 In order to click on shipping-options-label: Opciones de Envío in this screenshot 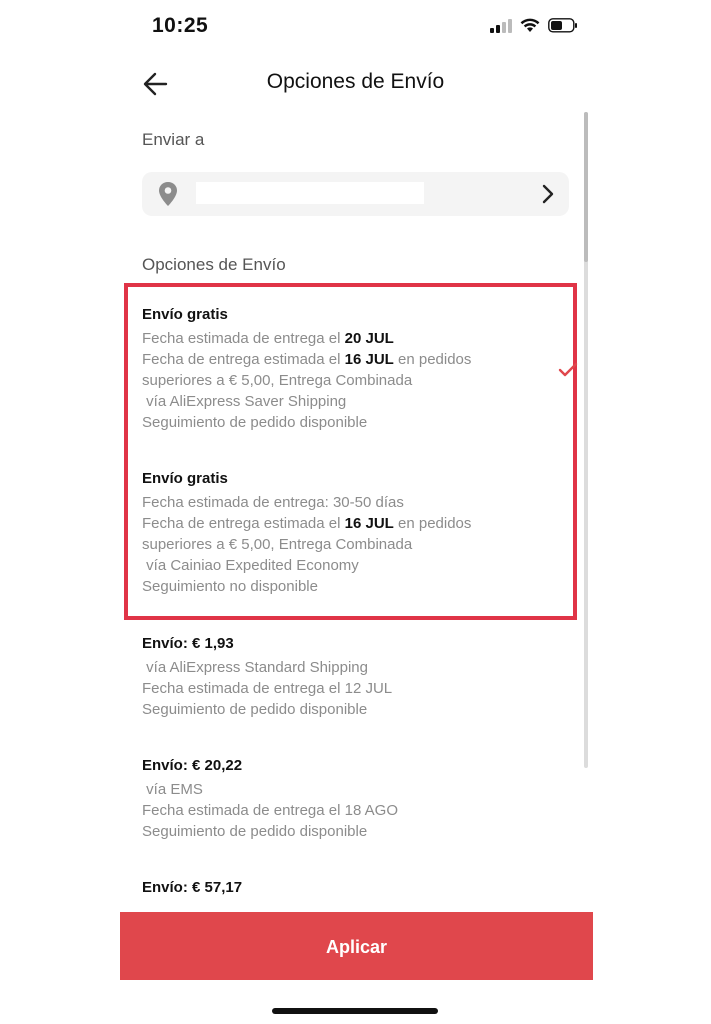, I will do `click(214, 264)`.